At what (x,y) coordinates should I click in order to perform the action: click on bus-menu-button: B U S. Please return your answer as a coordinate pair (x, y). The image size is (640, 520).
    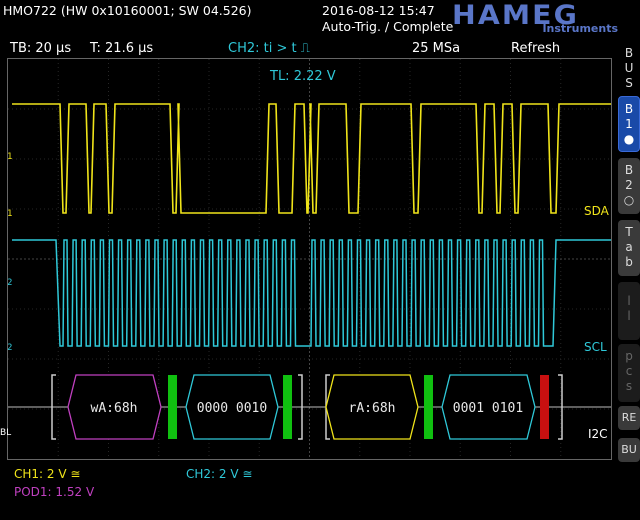
    Looking at the image, I should click on (629, 69).